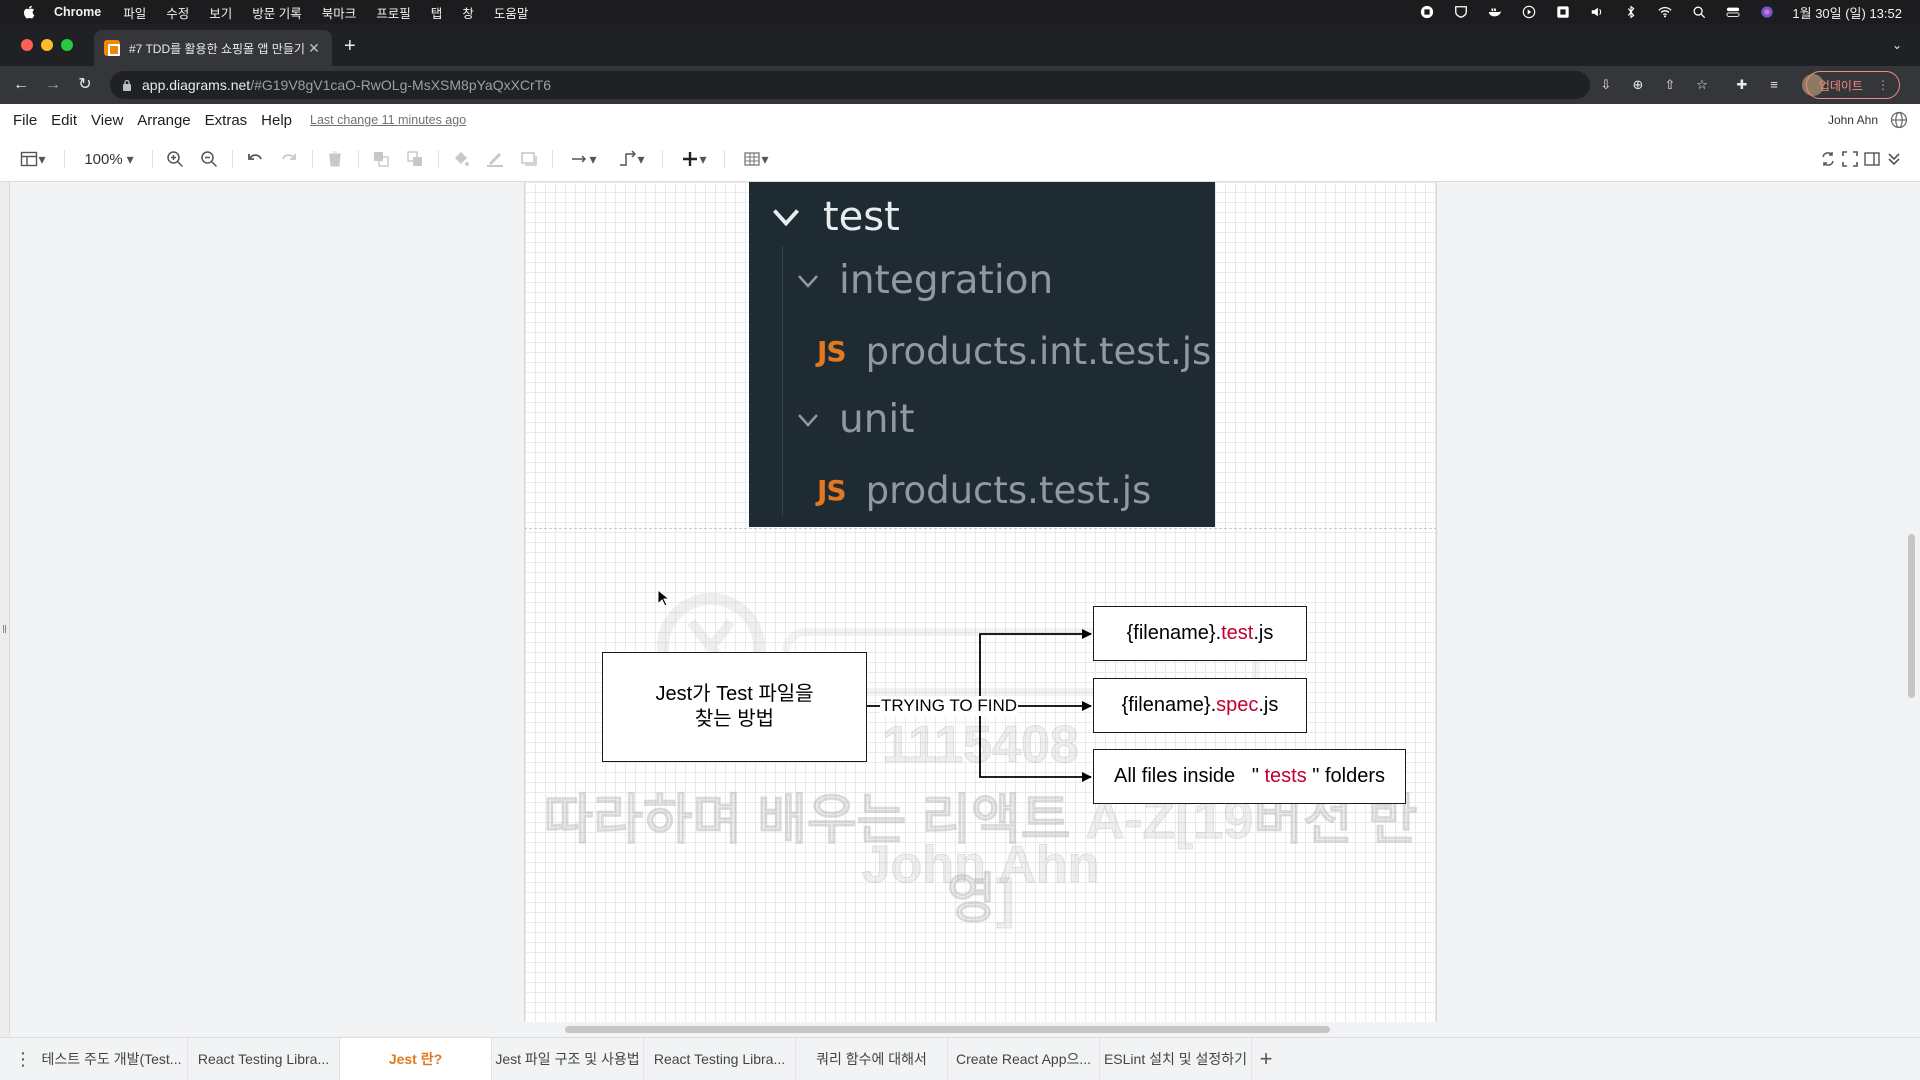 Image resolution: width=1920 pixels, height=1080 pixels. Describe the element at coordinates (226, 120) in the screenshot. I see `menu-extras: Extras` at that location.